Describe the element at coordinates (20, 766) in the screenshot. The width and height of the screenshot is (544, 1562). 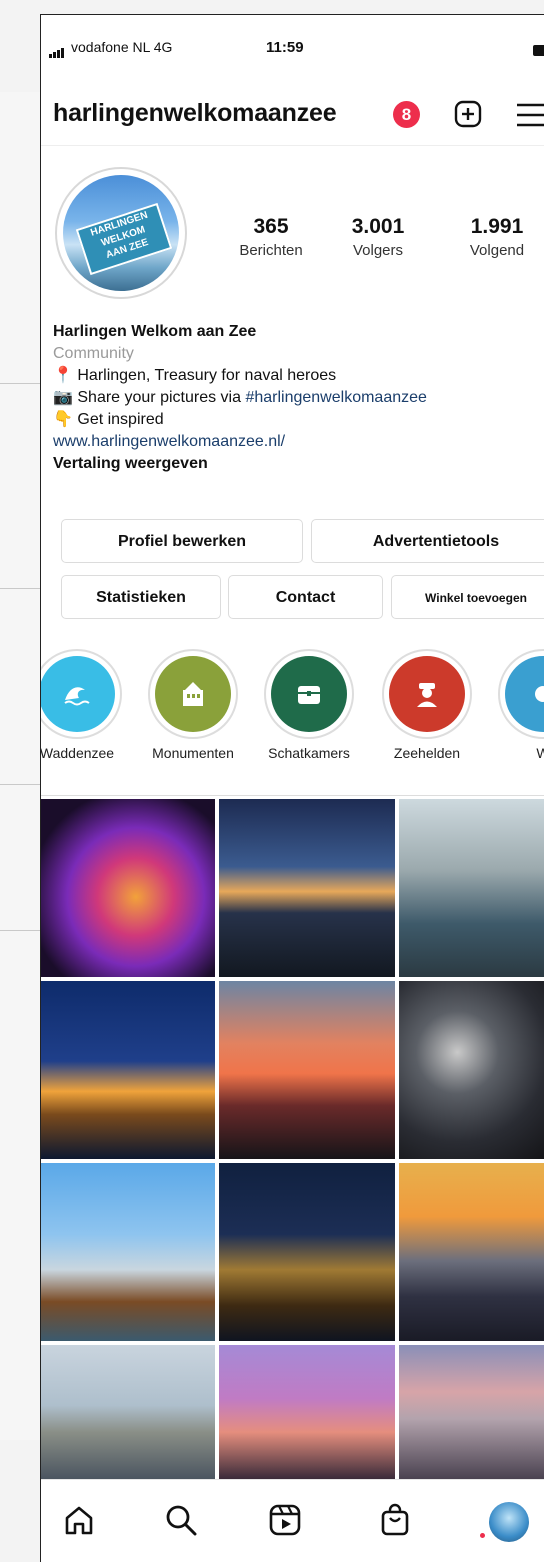
I see `page-background` at that location.